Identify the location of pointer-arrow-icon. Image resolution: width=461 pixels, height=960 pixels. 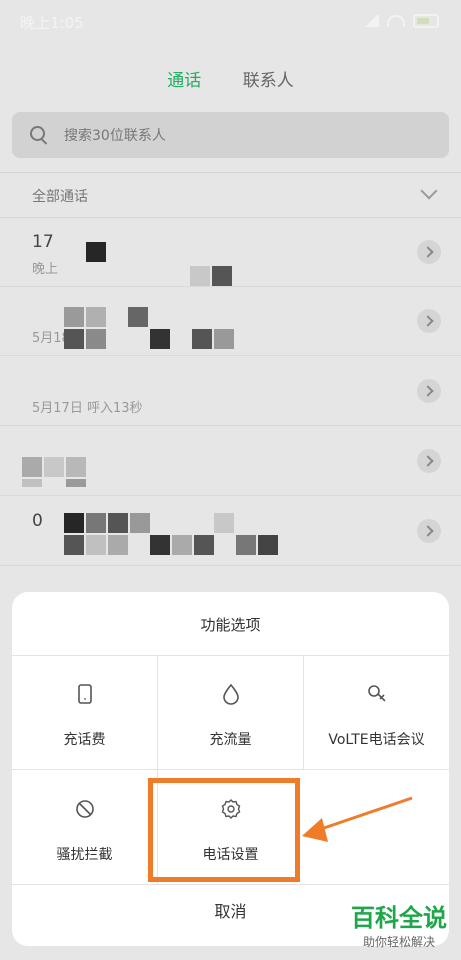
(357, 819).